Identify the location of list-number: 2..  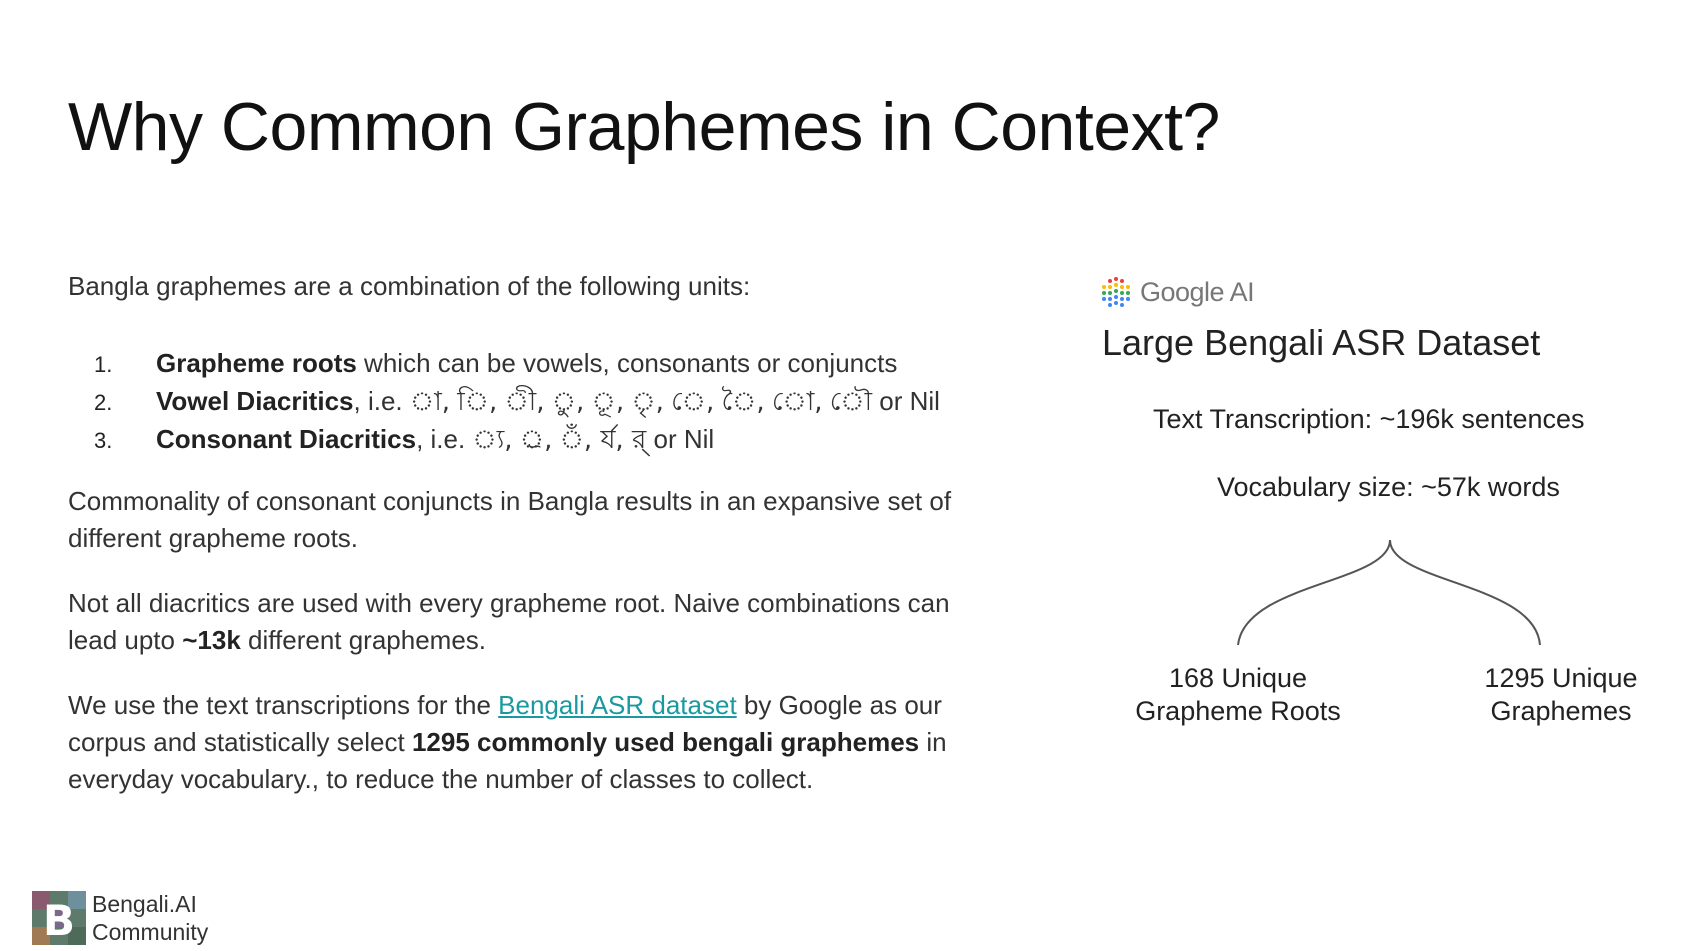
(103, 402).